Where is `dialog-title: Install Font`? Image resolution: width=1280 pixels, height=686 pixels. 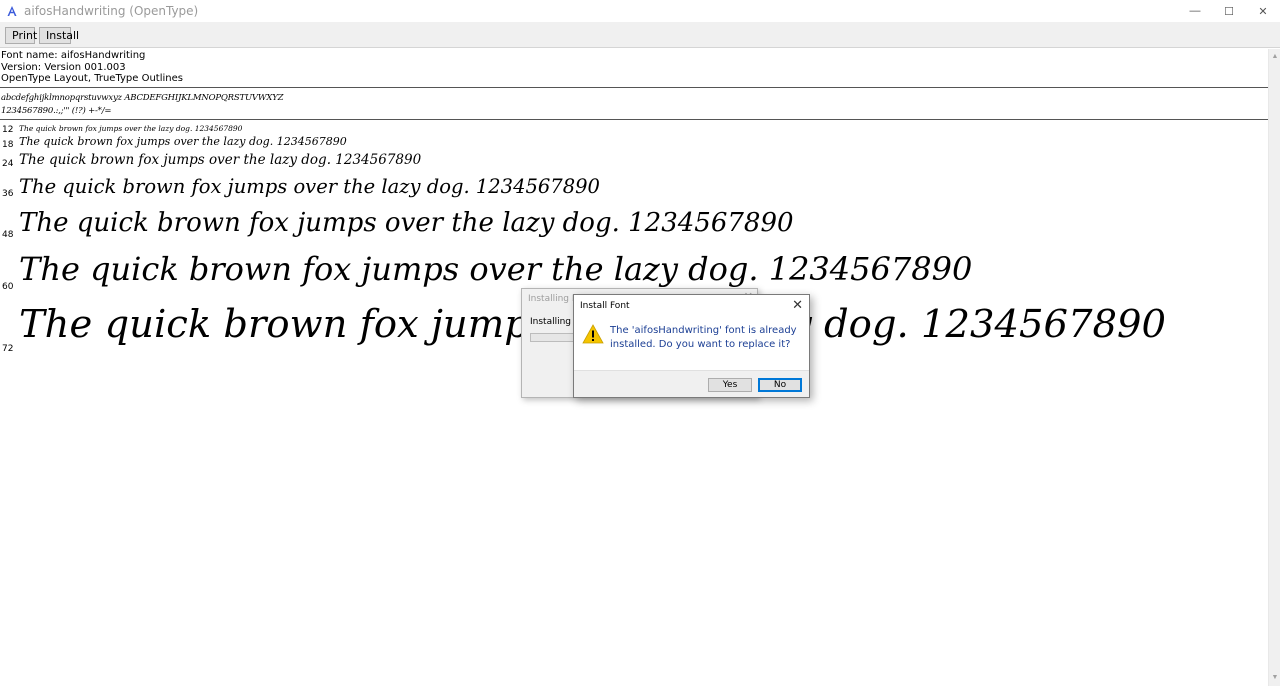 dialog-title: Install Font is located at coordinates (605, 306).